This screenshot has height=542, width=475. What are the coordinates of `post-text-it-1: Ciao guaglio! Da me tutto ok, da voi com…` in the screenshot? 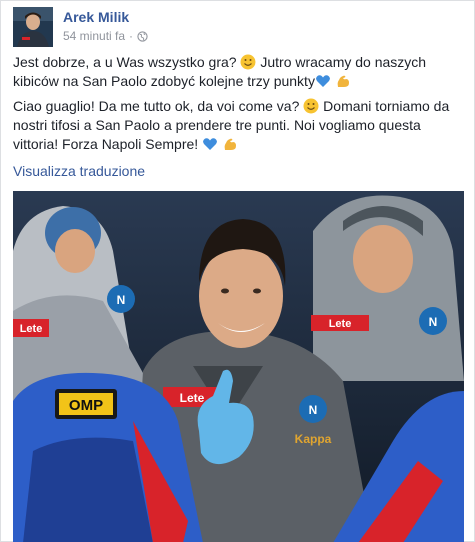 It's located at (156, 106).